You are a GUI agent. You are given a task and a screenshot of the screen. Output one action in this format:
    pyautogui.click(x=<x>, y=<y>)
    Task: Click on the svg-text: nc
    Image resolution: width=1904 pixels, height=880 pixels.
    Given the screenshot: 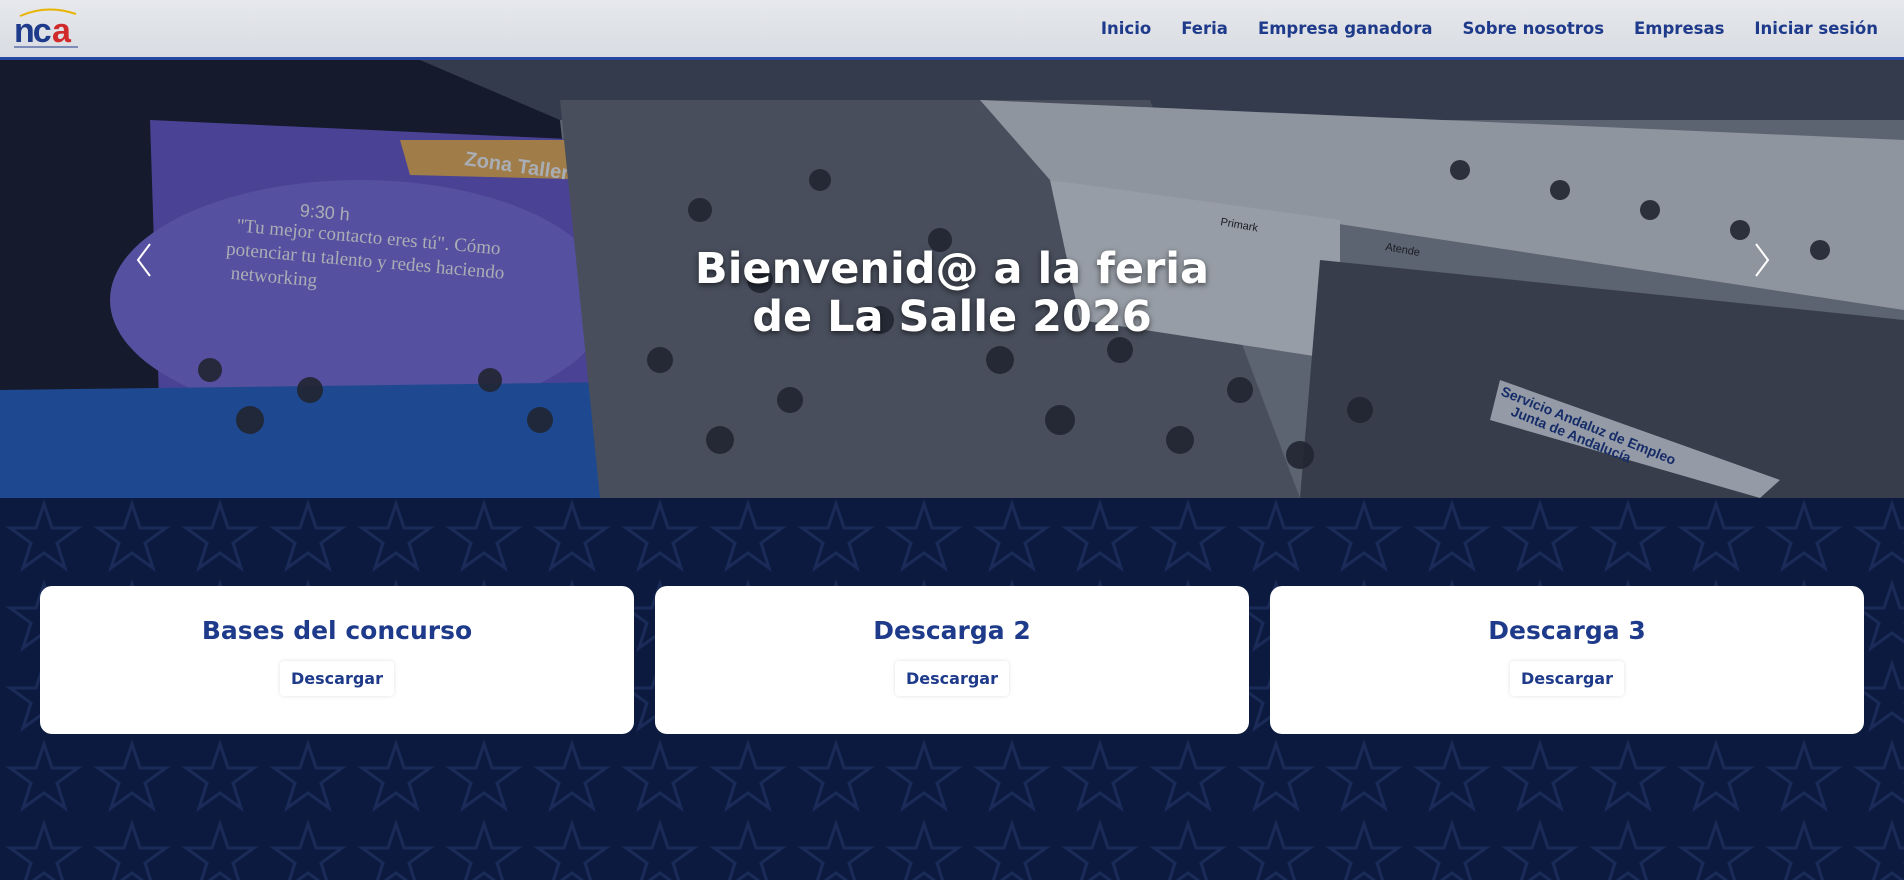 What is the action you would take?
    pyautogui.click(x=32, y=31)
    